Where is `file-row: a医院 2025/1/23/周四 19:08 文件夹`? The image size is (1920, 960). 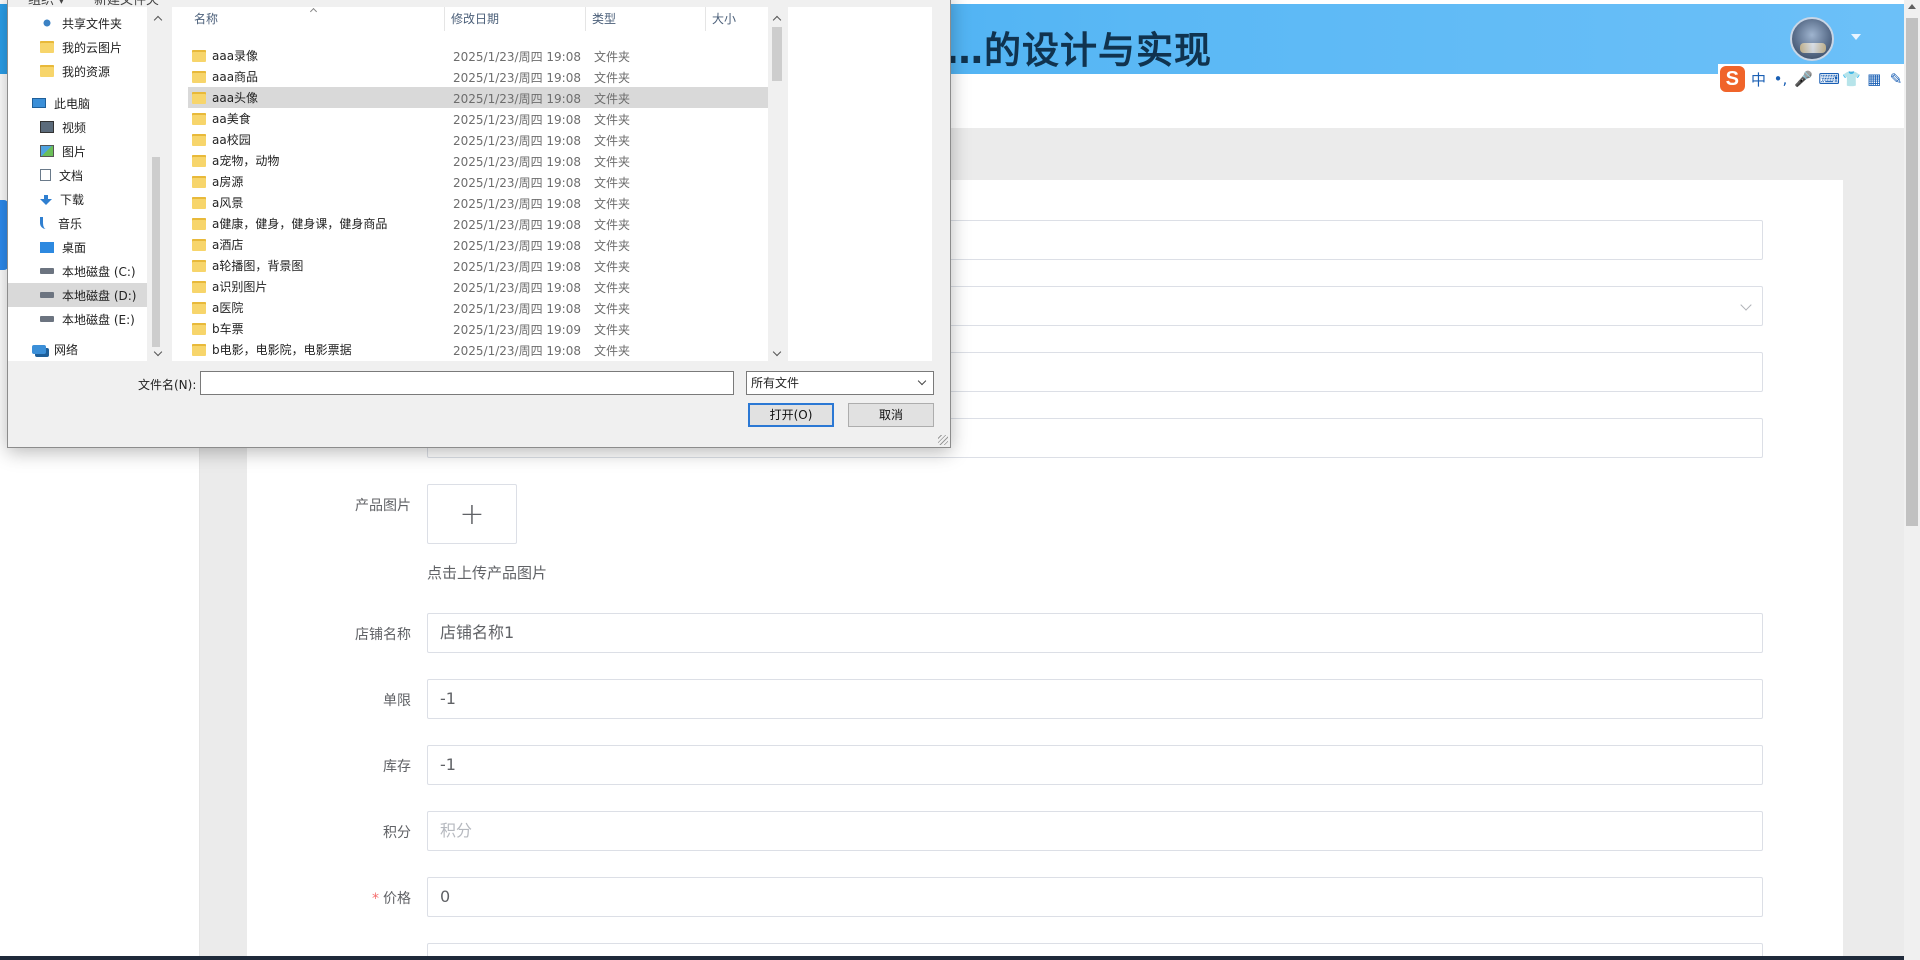
file-row: a医院 2025/1/23/周四 19:08 文件夹 is located at coordinates (485, 307).